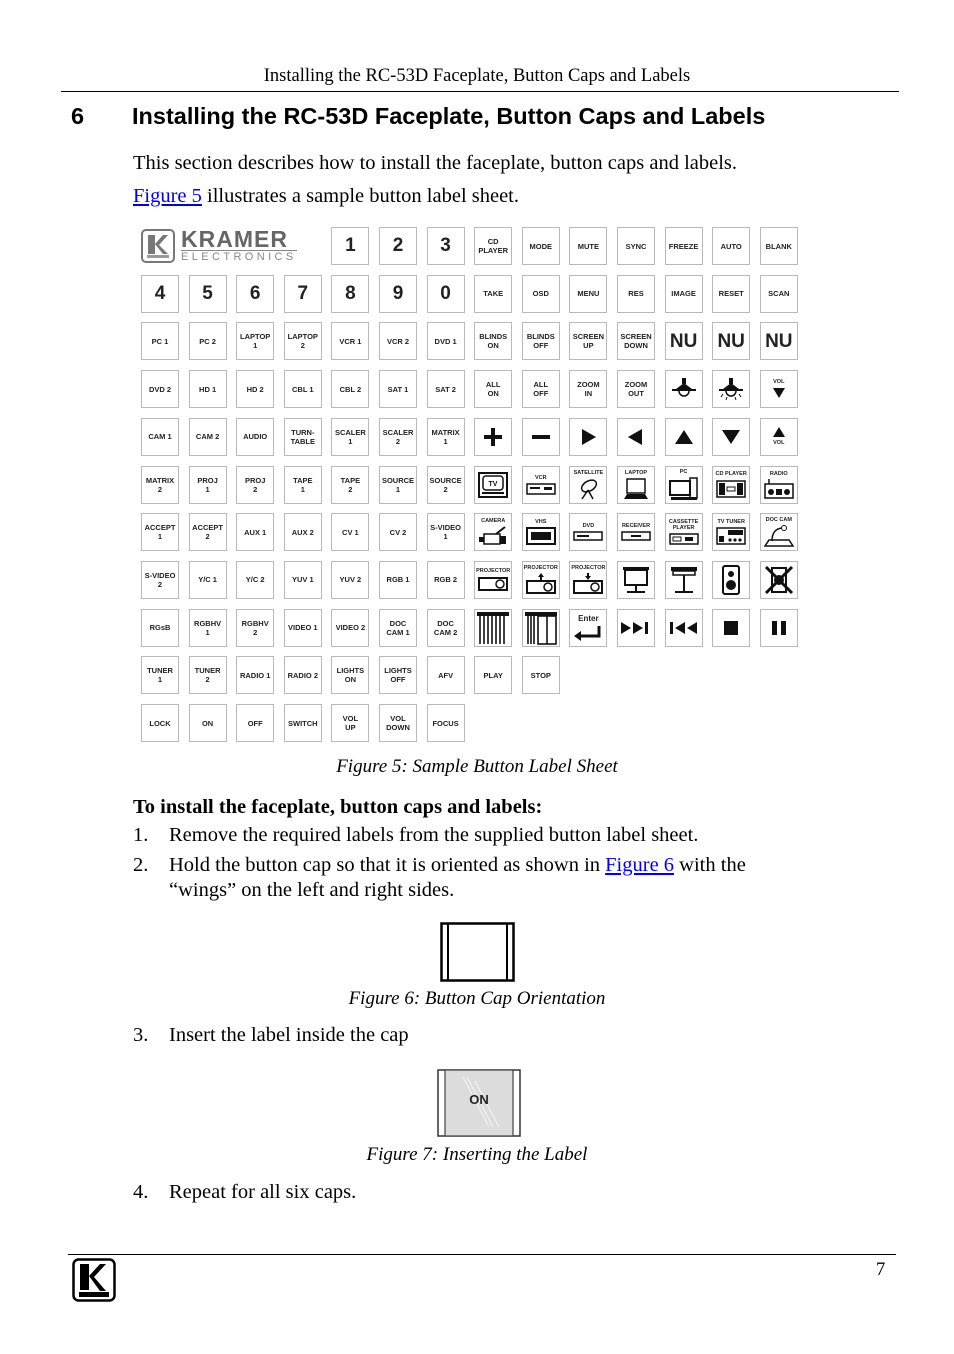 The image size is (954, 1354). Describe the element at coordinates (636, 526) in the screenshot. I see `icon-caption: RECEIVER` at that location.